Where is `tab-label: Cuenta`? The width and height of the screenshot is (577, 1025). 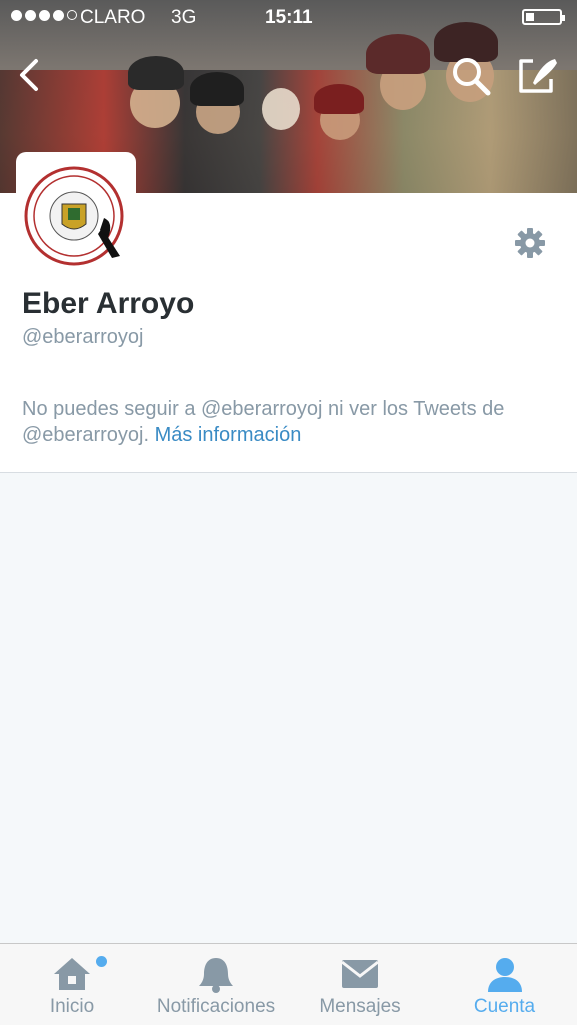 tab-label: Cuenta is located at coordinates (504, 1006).